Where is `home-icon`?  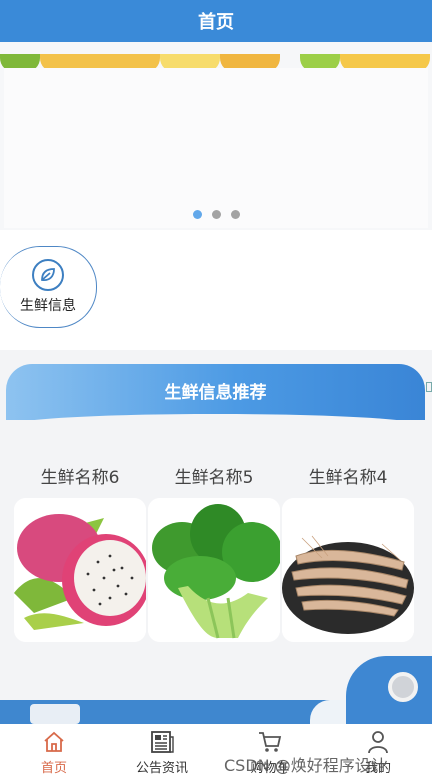 home-icon is located at coordinates (54, 742).